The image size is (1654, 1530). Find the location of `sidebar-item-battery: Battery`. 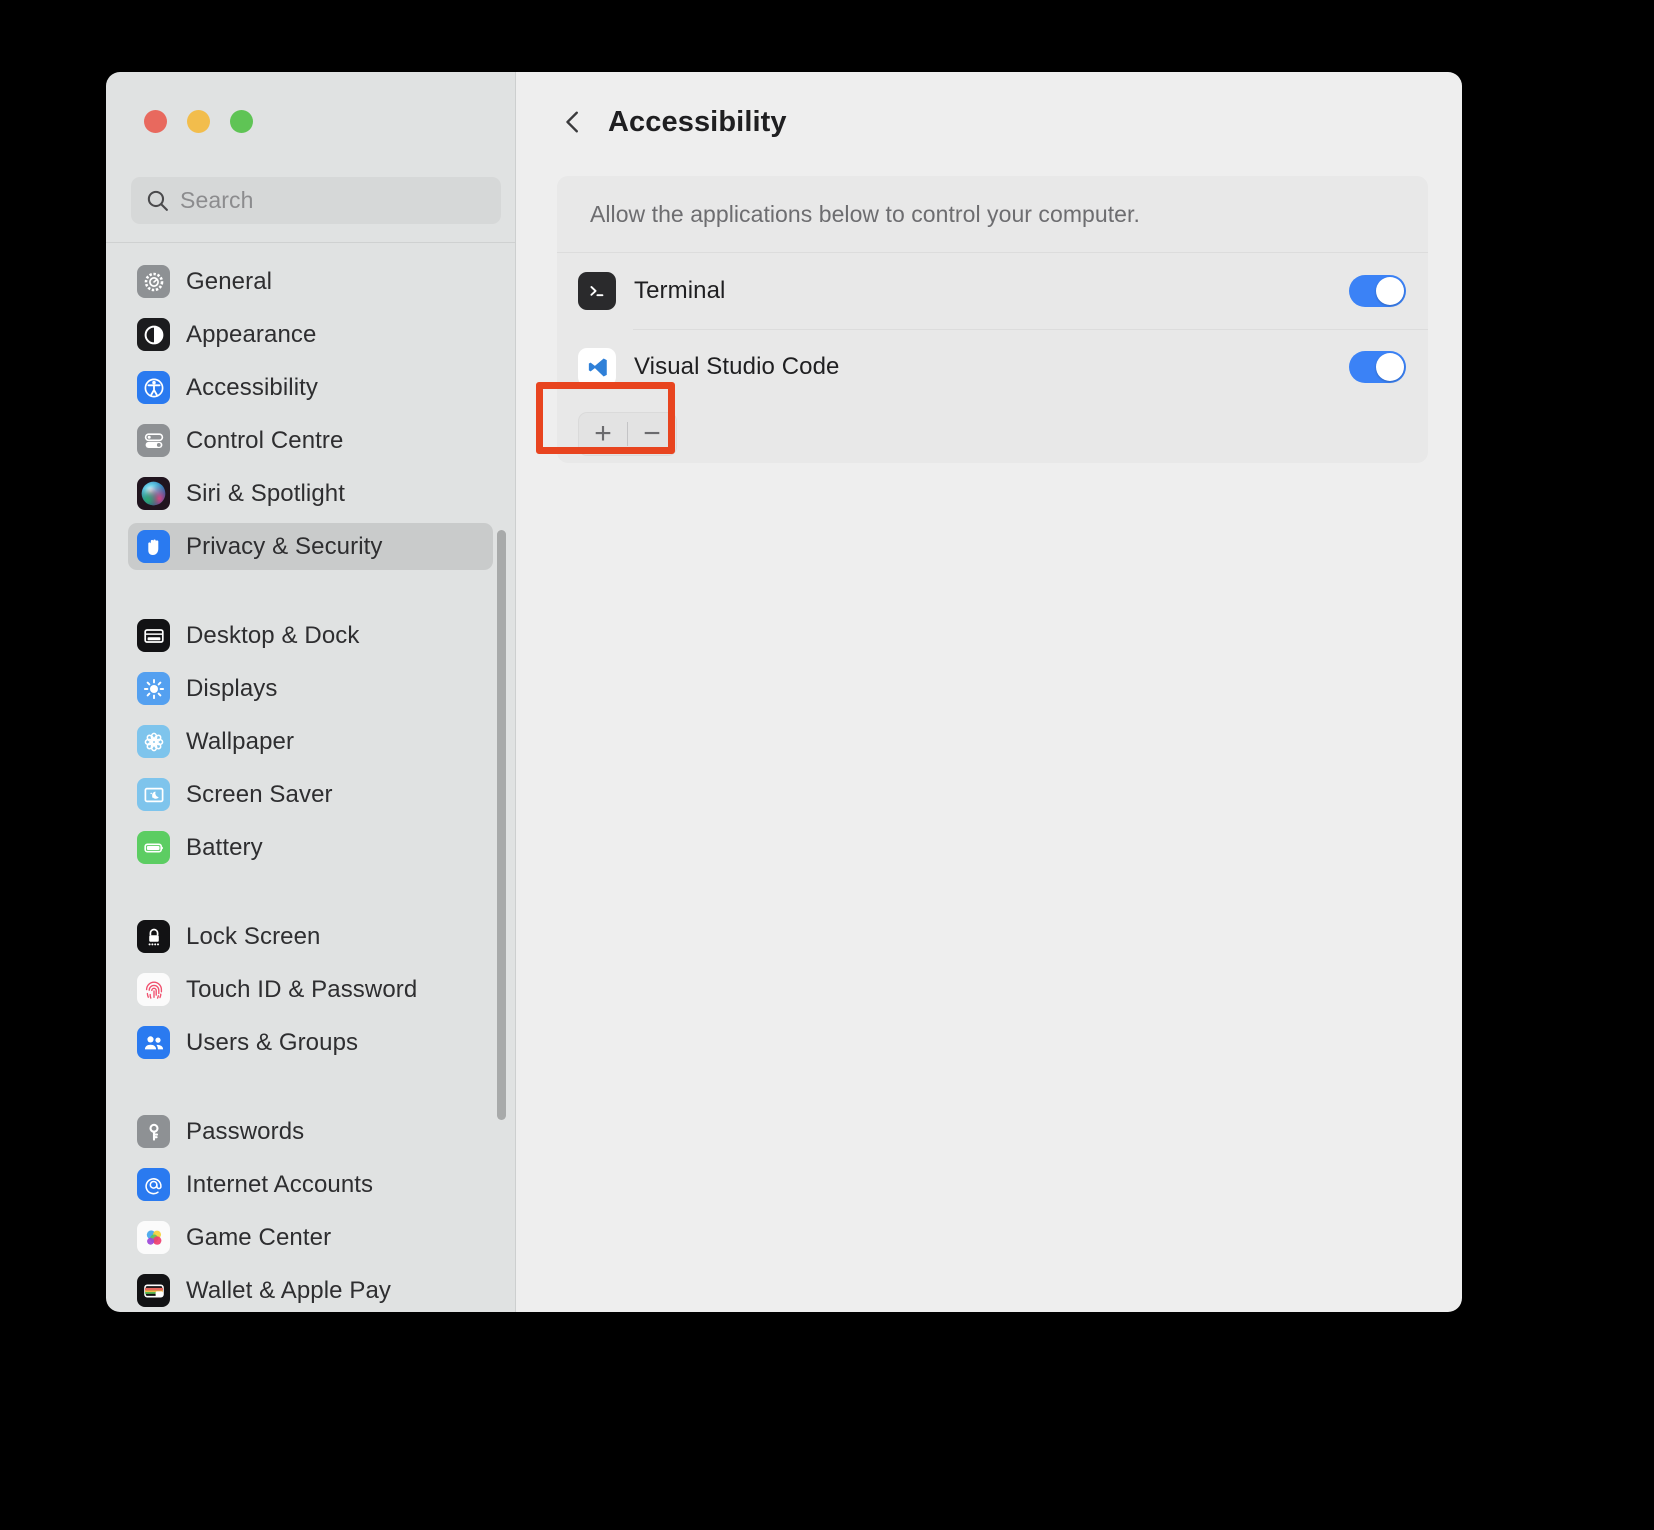

sidebar-item-battery: Battery is located at coordinates (310, 847).